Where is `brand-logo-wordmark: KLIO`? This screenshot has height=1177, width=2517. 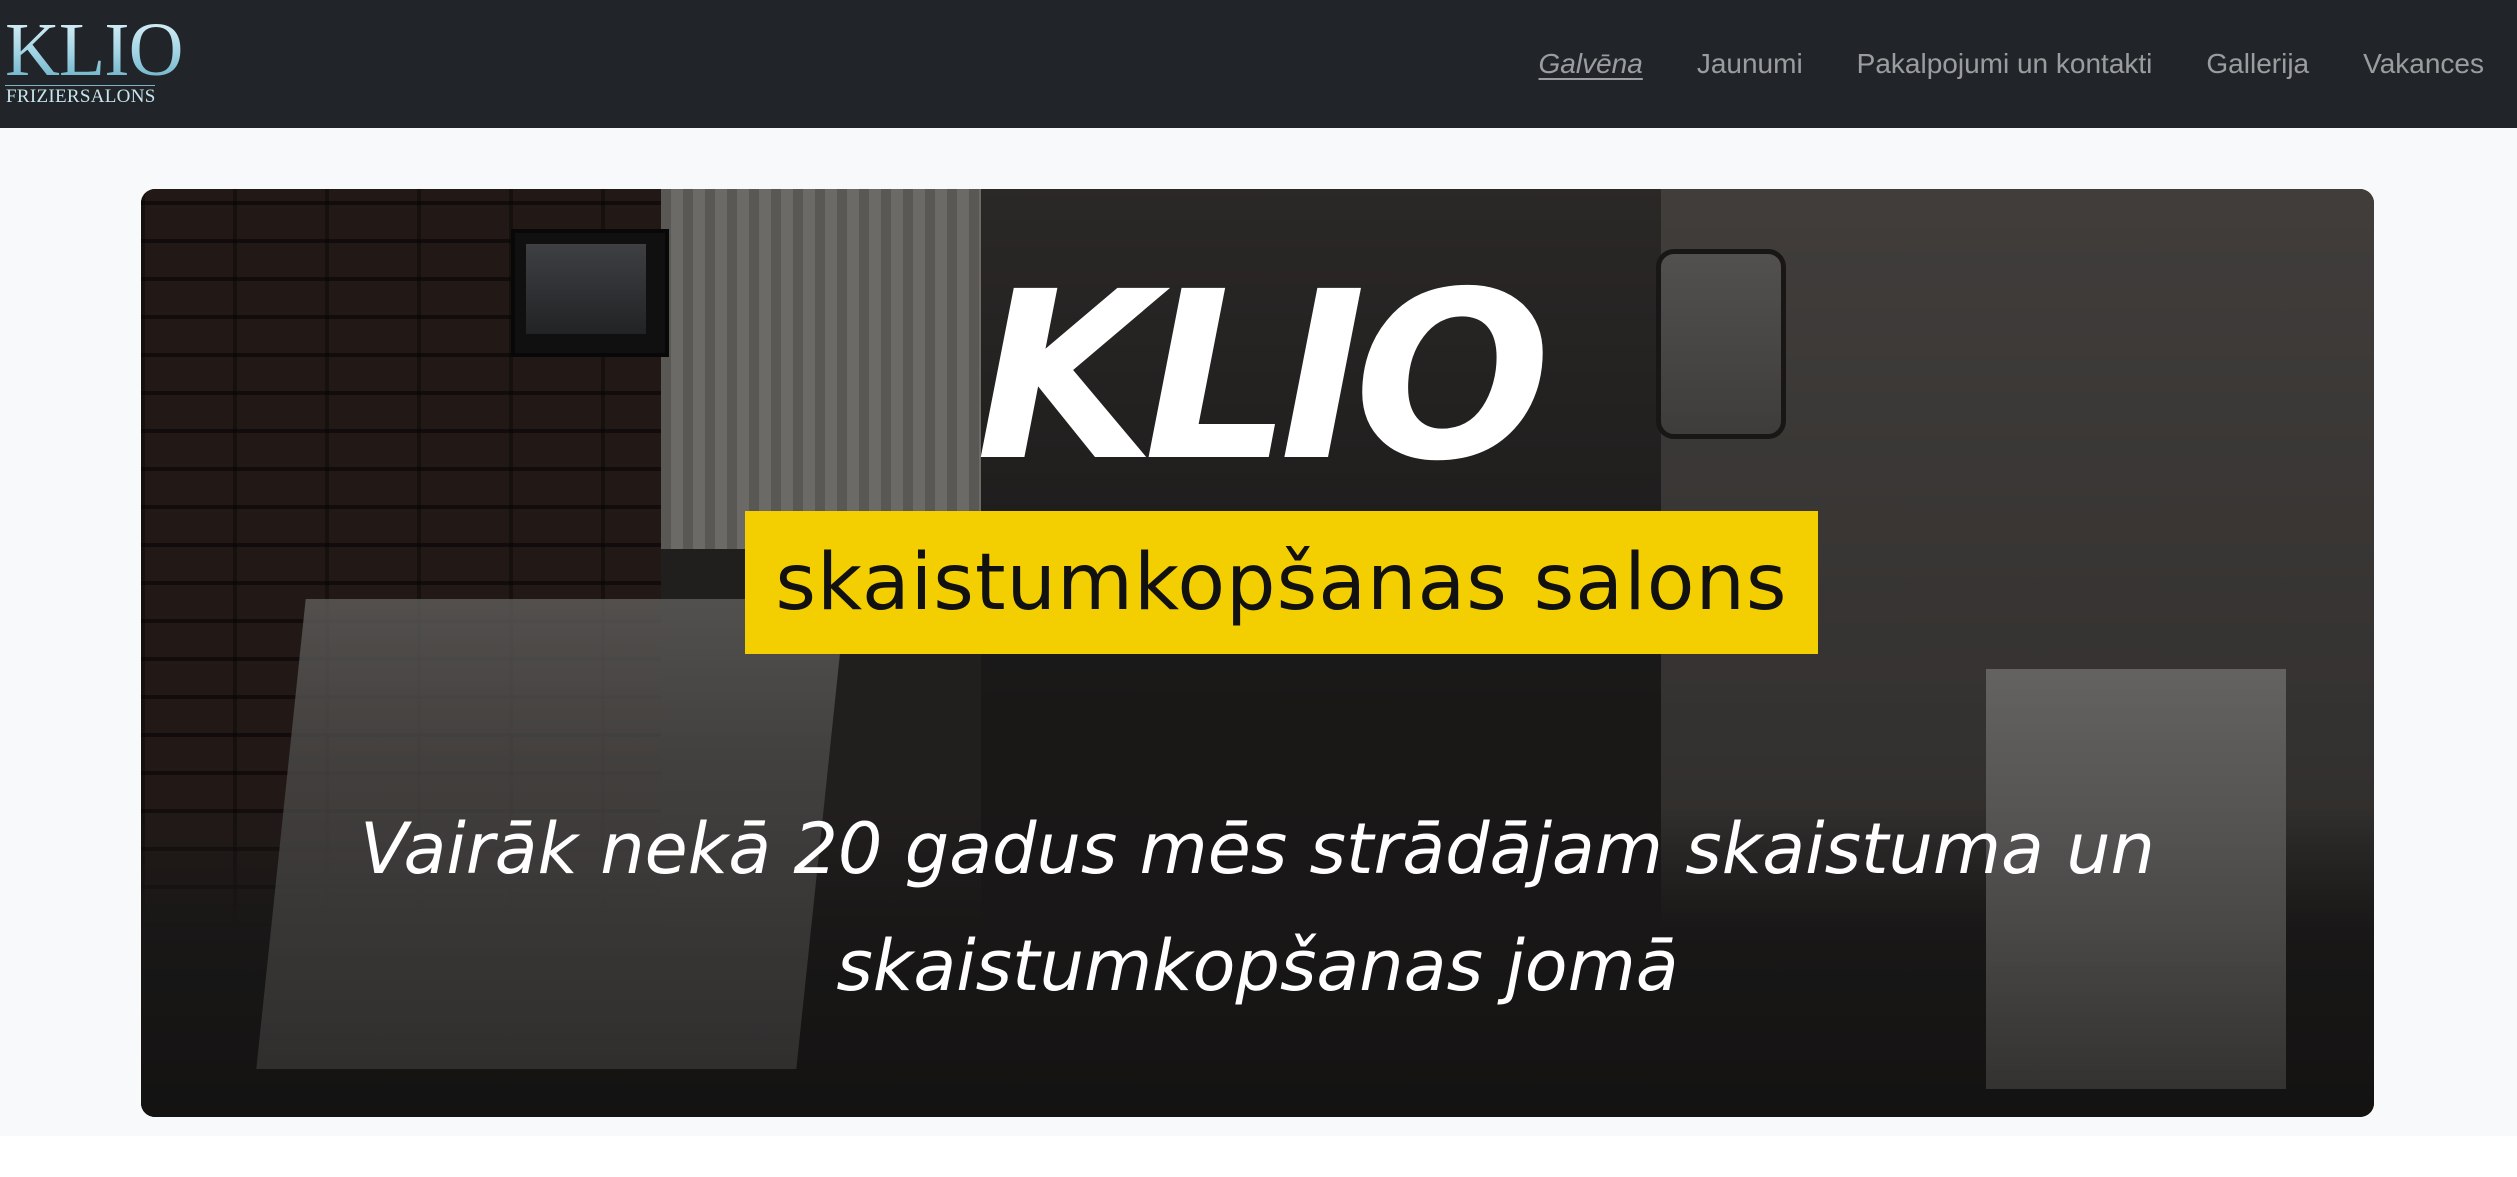 brand-logo-wordmark: KLIO is located at coordinates (94, 50).